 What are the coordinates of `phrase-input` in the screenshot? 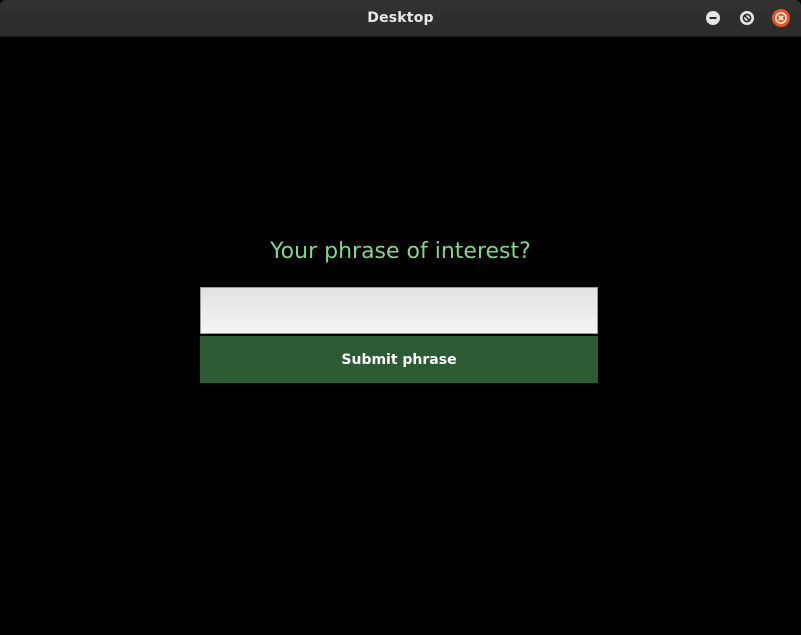 It's located at (399, 310).